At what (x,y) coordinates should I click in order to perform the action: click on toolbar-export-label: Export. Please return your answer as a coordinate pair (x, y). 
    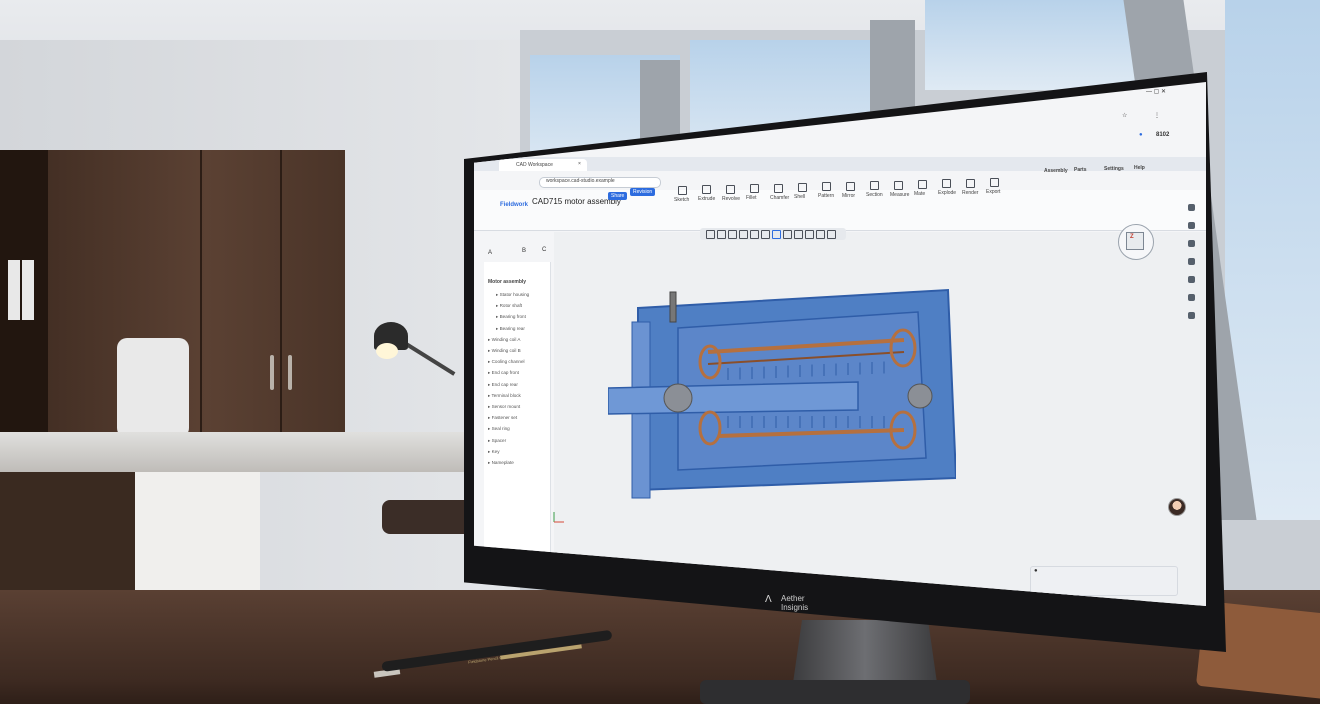
    Looking at the image, I should click on (993, 192).